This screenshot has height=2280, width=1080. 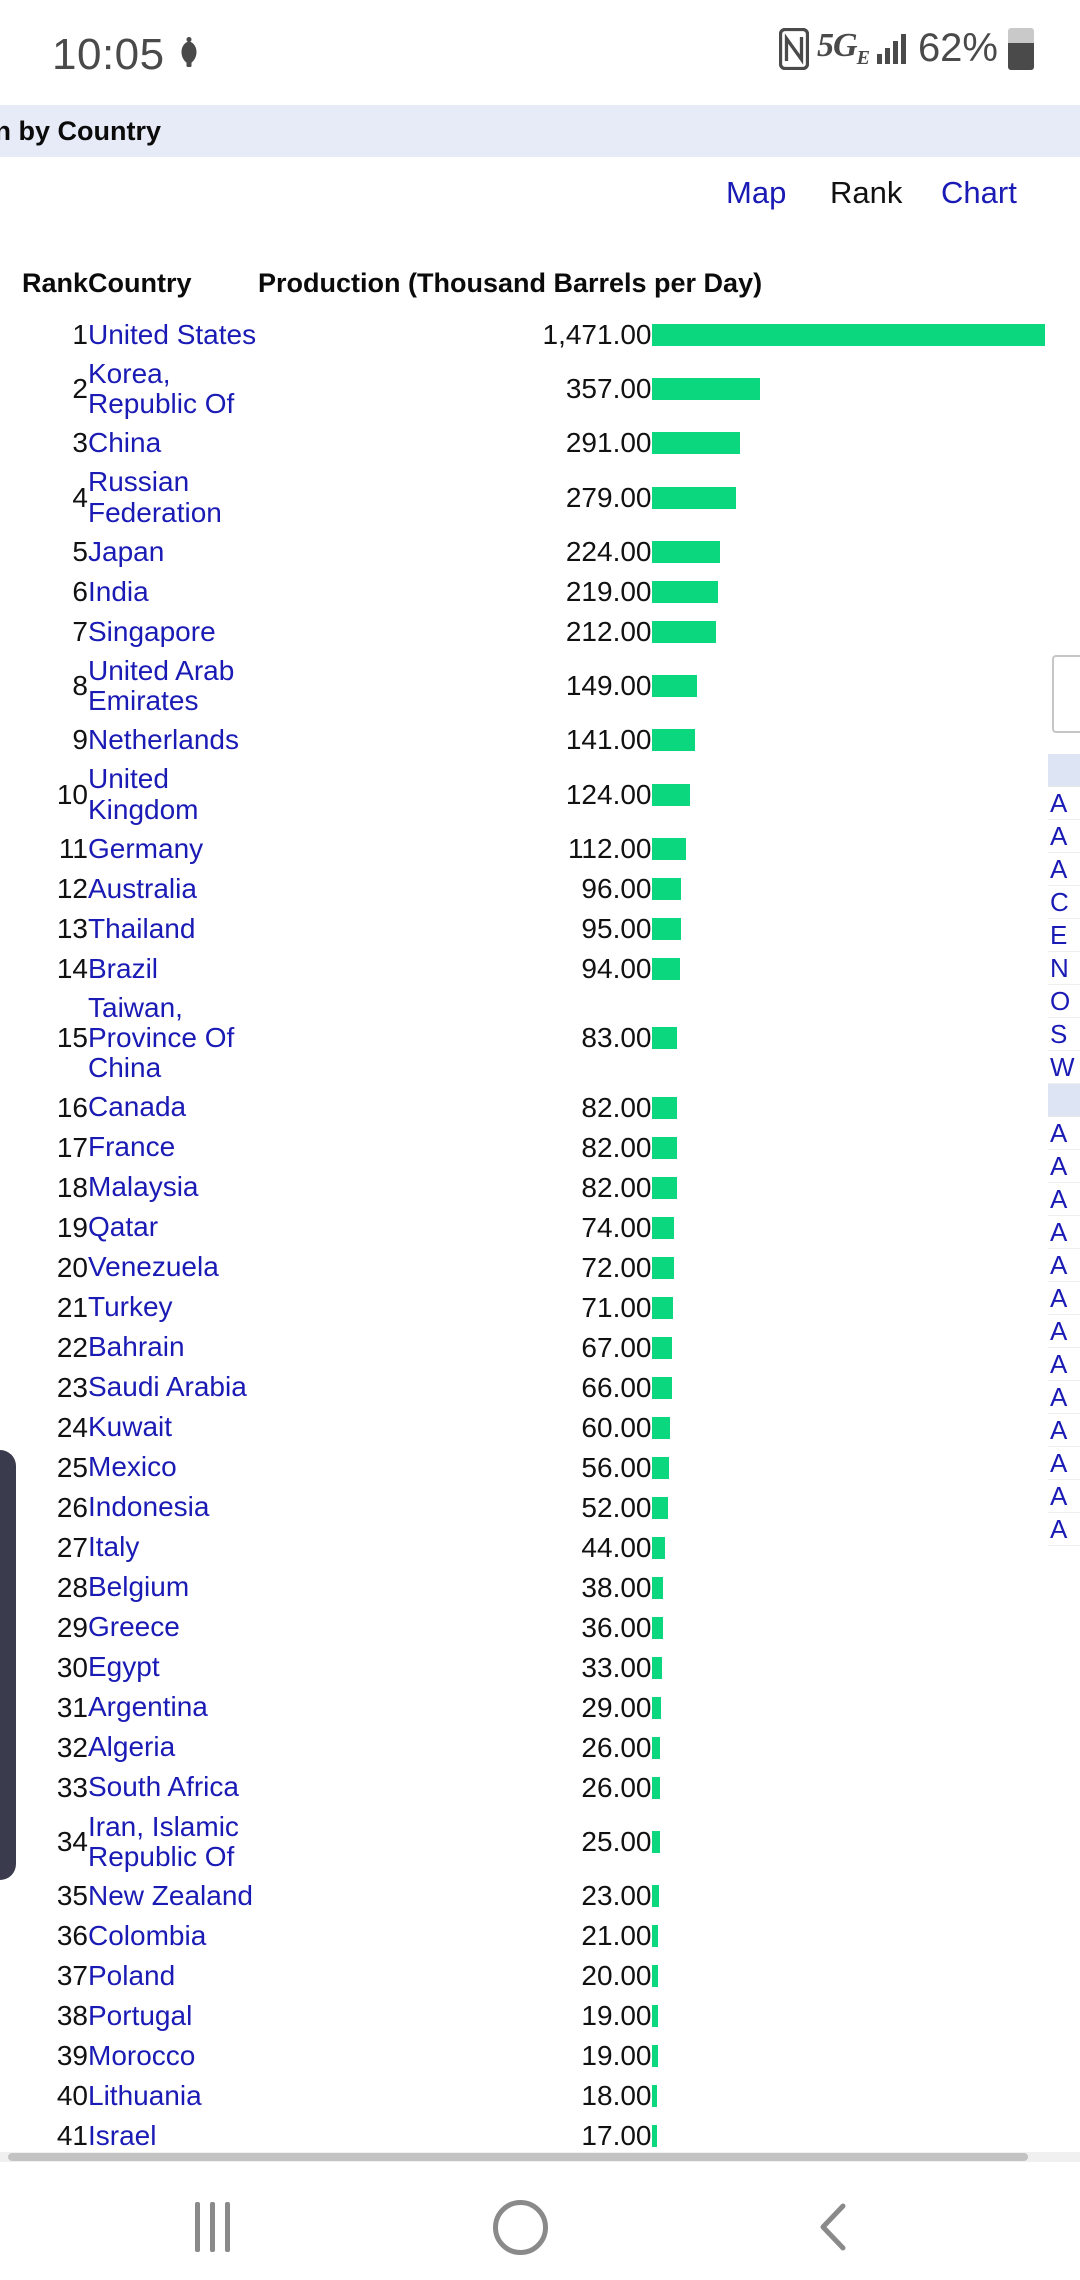 What do you see at coordinates (173, 969) in the screenshot?
I see `cell-country-link: Brazil` at bounding box center [173, 969].